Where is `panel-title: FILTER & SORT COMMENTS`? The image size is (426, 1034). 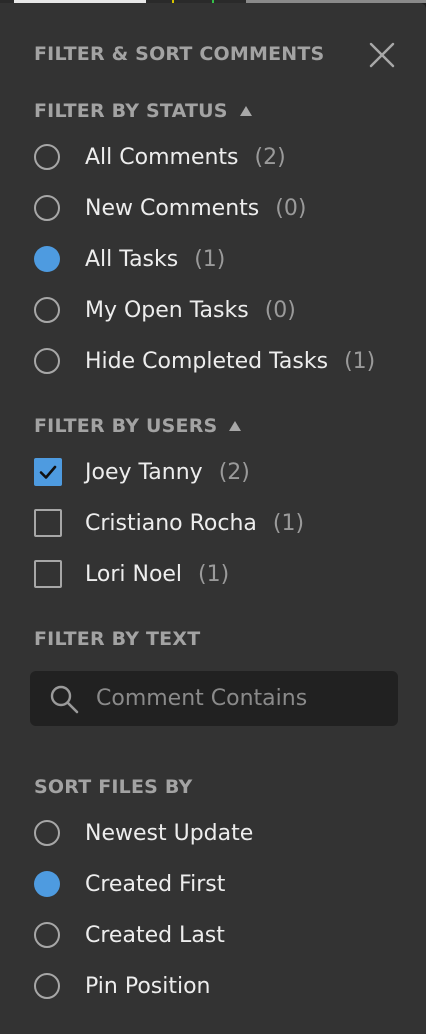
panel-title: FILTER & SORT COMMENTS is located at coordinates (179, 54).